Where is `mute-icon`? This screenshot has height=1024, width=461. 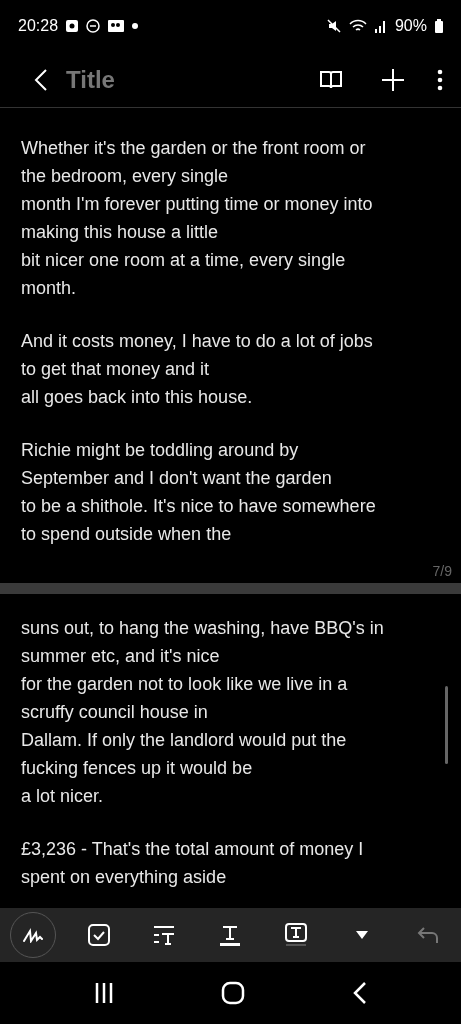
mute-icon is located at coordinates (333, 26).